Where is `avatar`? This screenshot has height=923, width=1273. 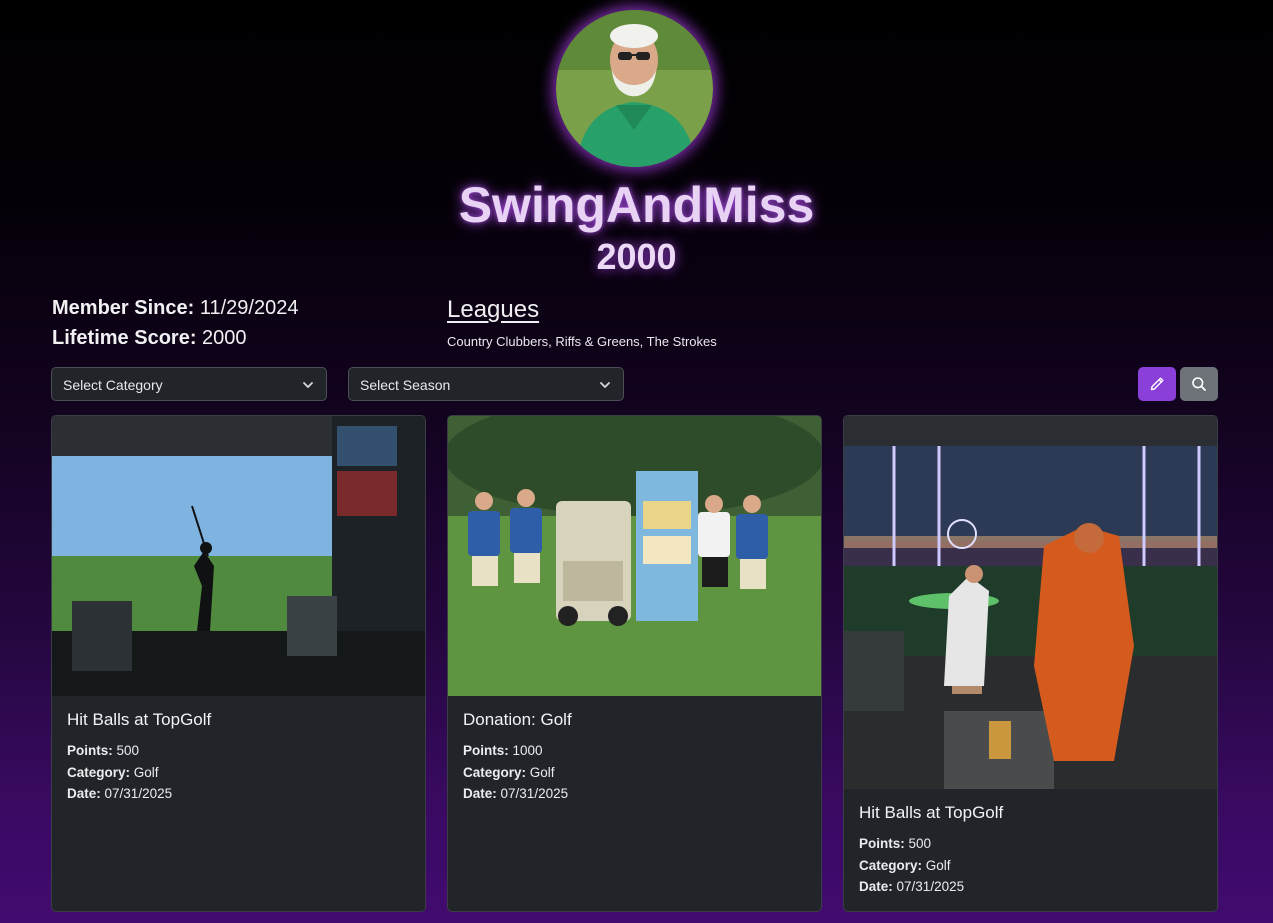 avatar is located at coordinates (634, 88).